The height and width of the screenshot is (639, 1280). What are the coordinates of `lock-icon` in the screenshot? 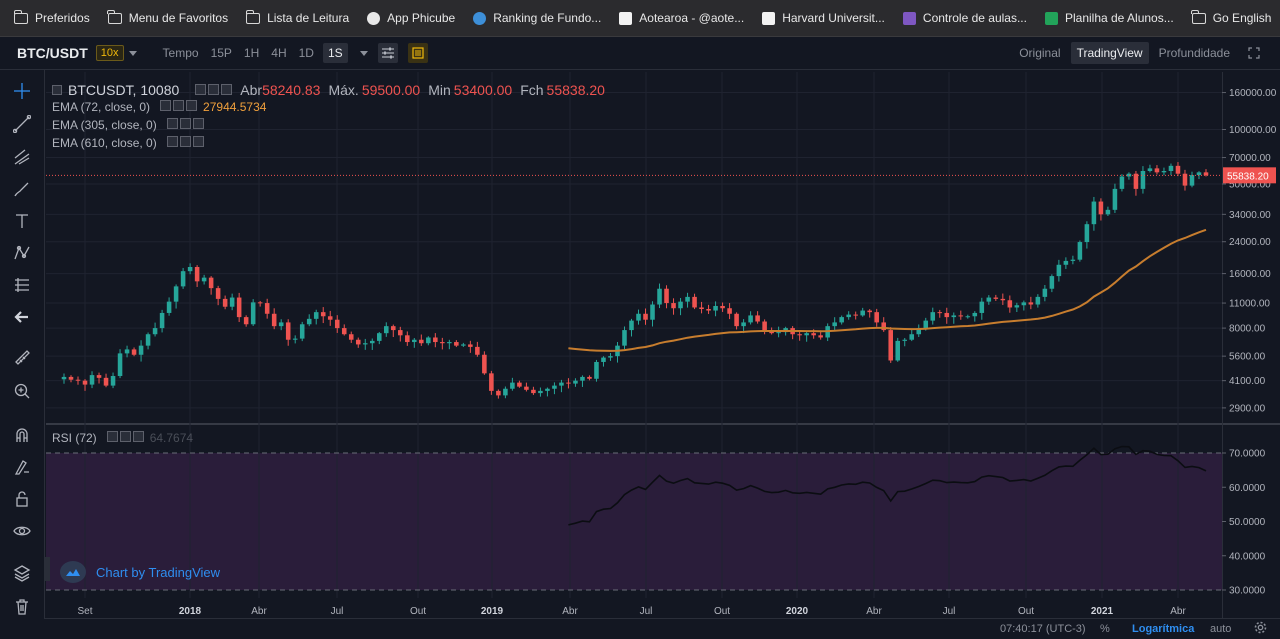 It's located at (22, 499).